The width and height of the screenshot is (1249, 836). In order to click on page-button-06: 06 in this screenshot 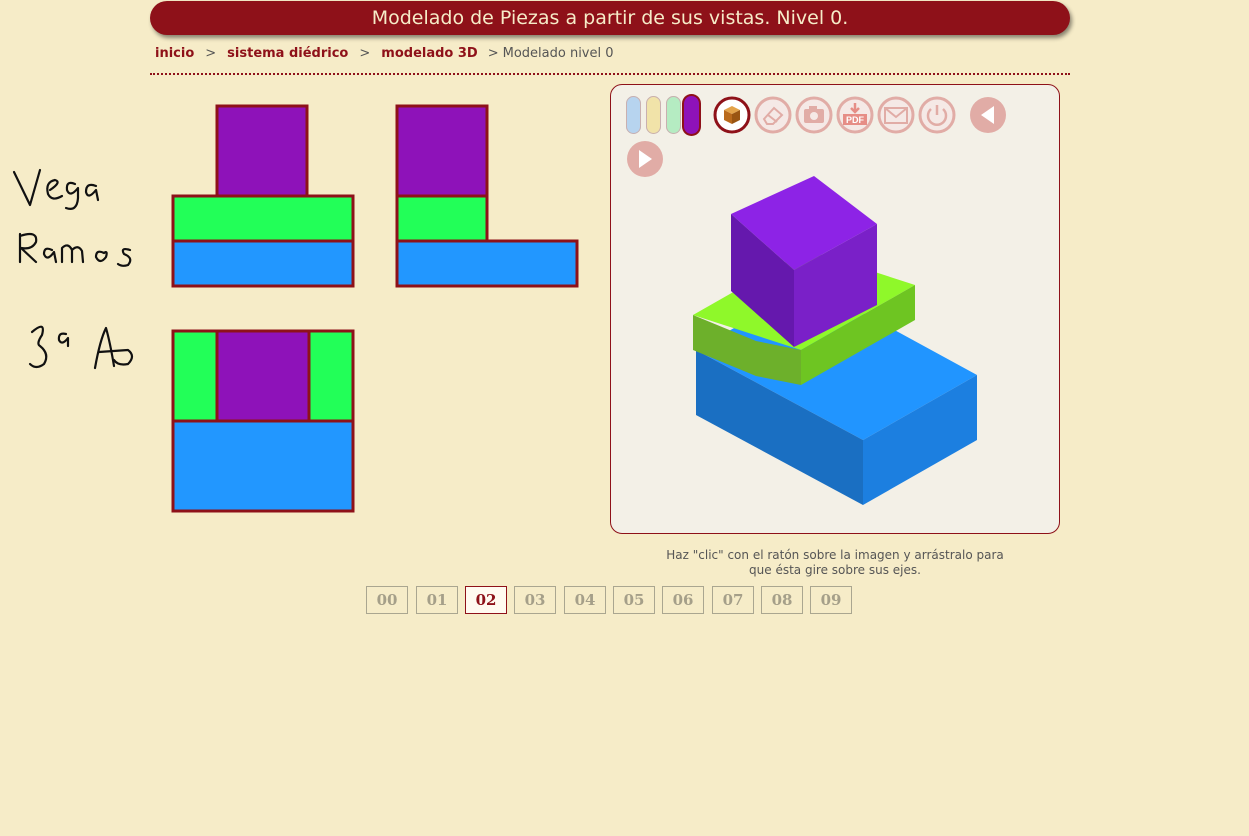, I will do `click(683, 600)`.